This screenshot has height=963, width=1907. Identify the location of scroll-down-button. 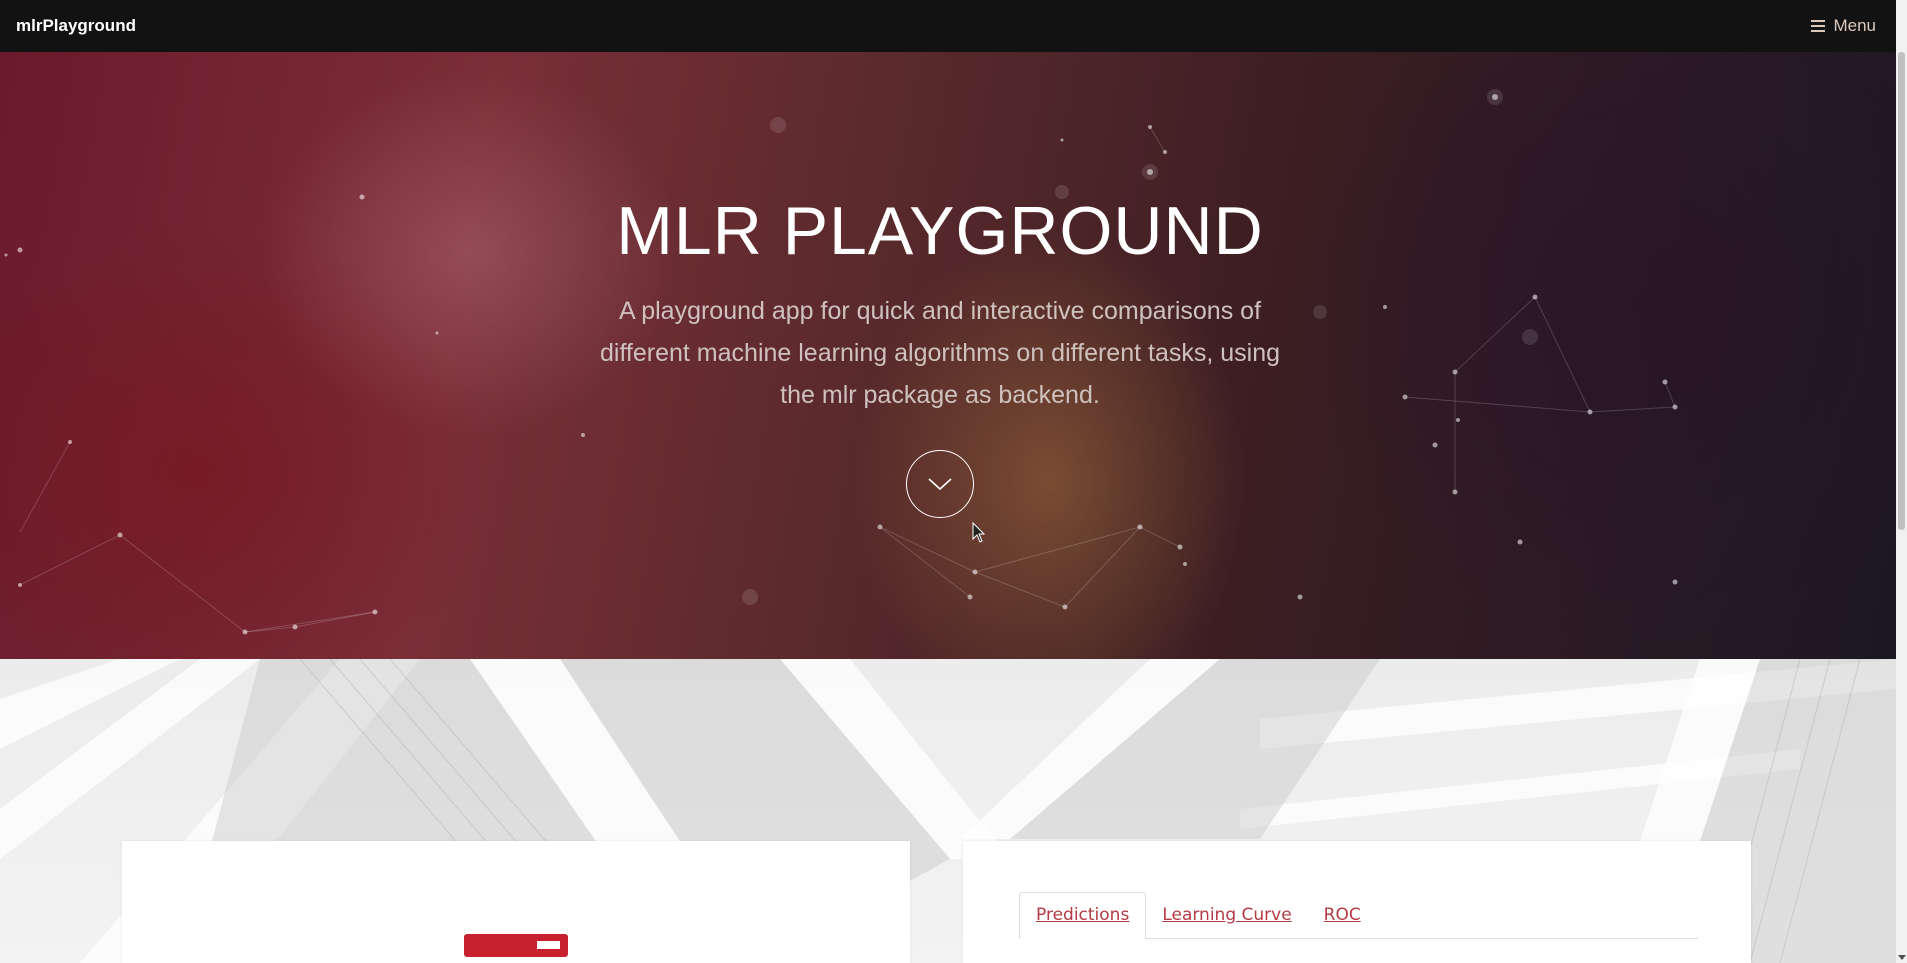
(940, 484).